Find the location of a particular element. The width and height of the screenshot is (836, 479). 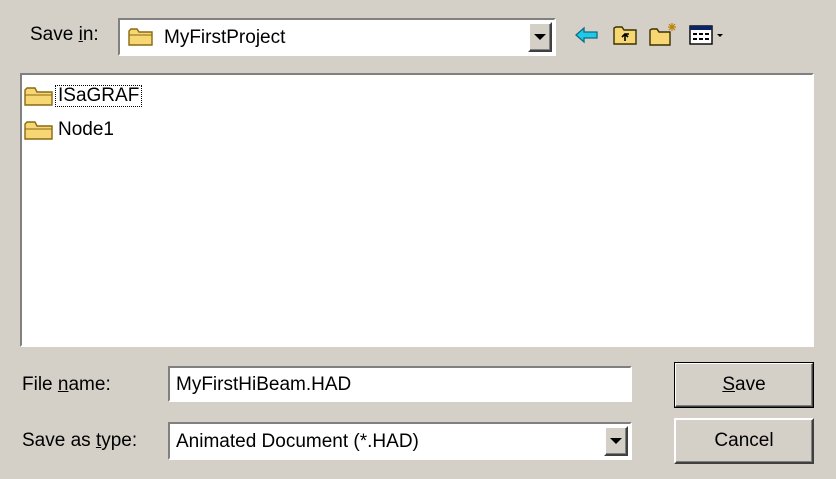

list-item: Node1 is located at coordinates (70, 130).